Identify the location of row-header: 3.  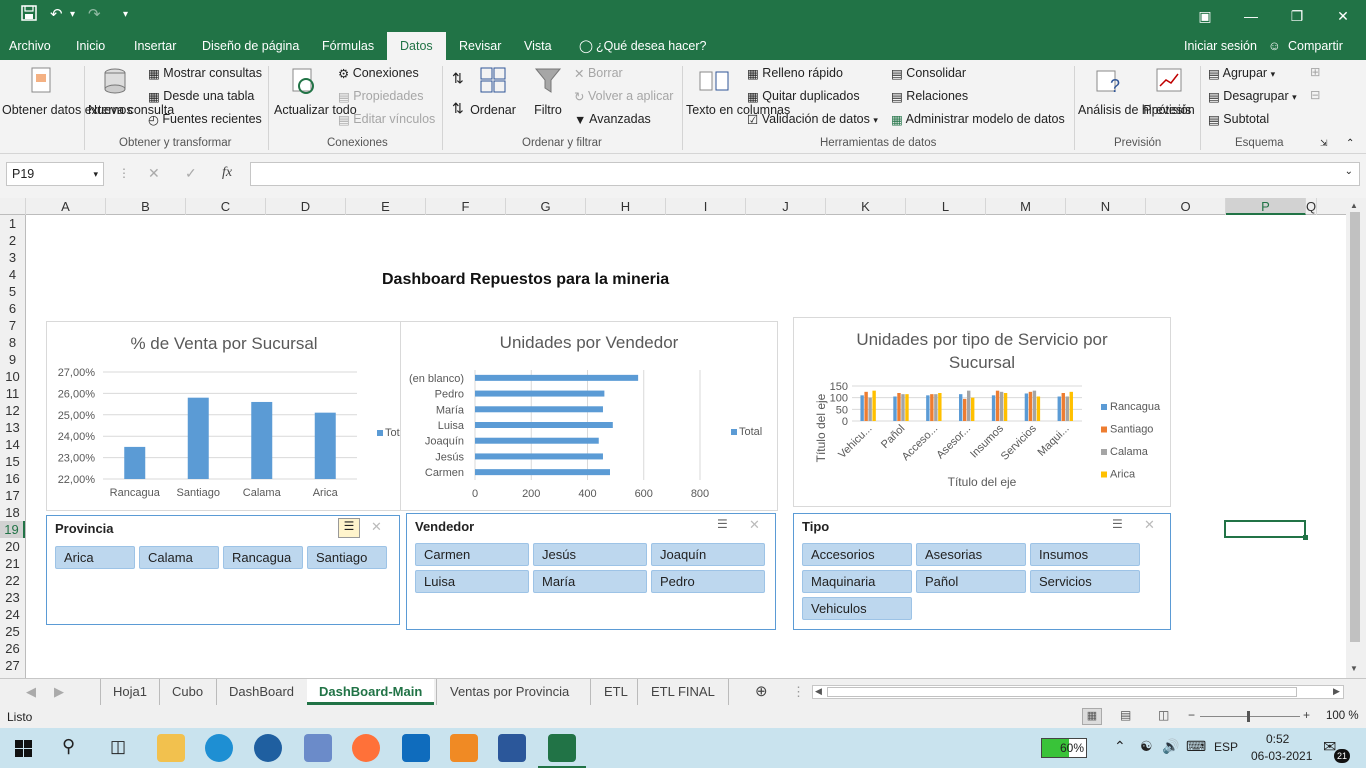
(12, 257).